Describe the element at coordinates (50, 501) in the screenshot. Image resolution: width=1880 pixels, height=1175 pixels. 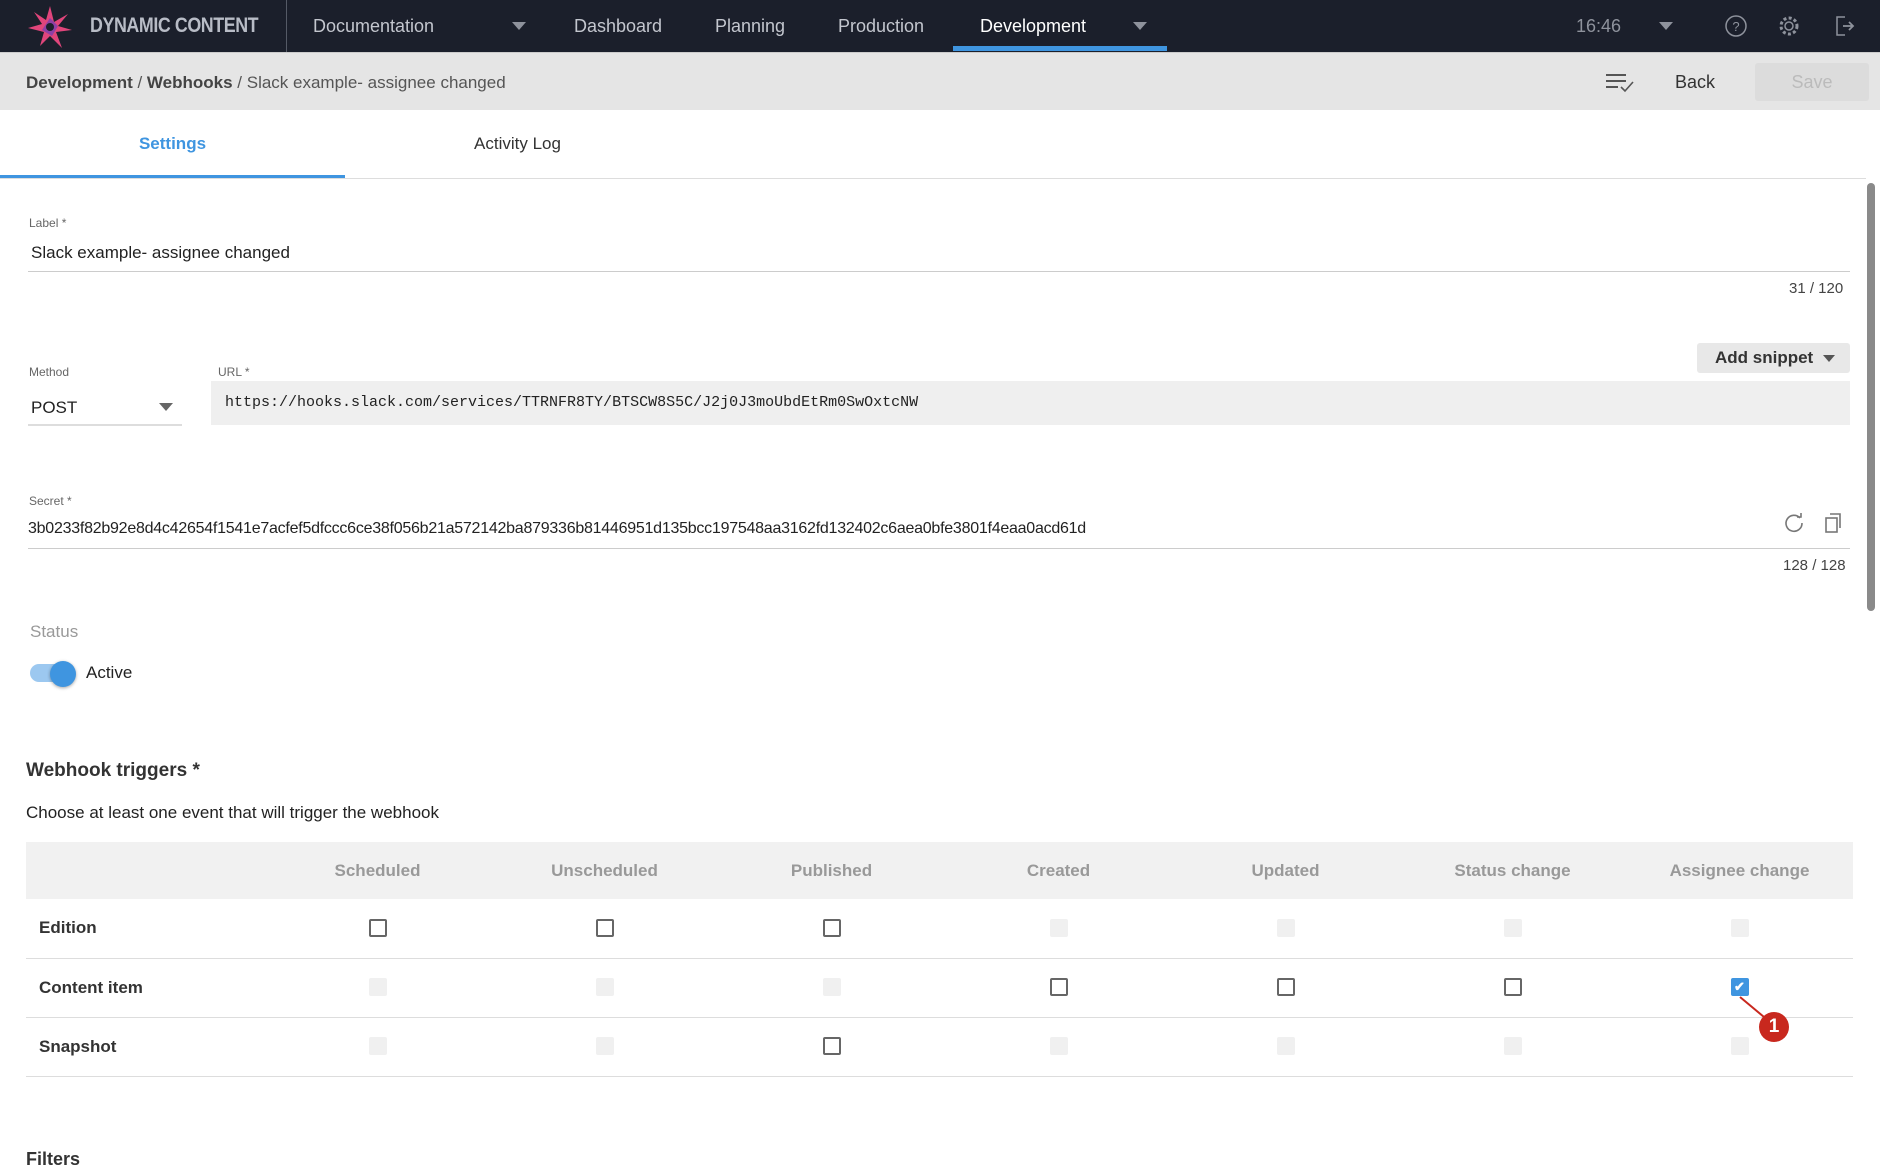
I see `secret-label: Secret *` at that location.